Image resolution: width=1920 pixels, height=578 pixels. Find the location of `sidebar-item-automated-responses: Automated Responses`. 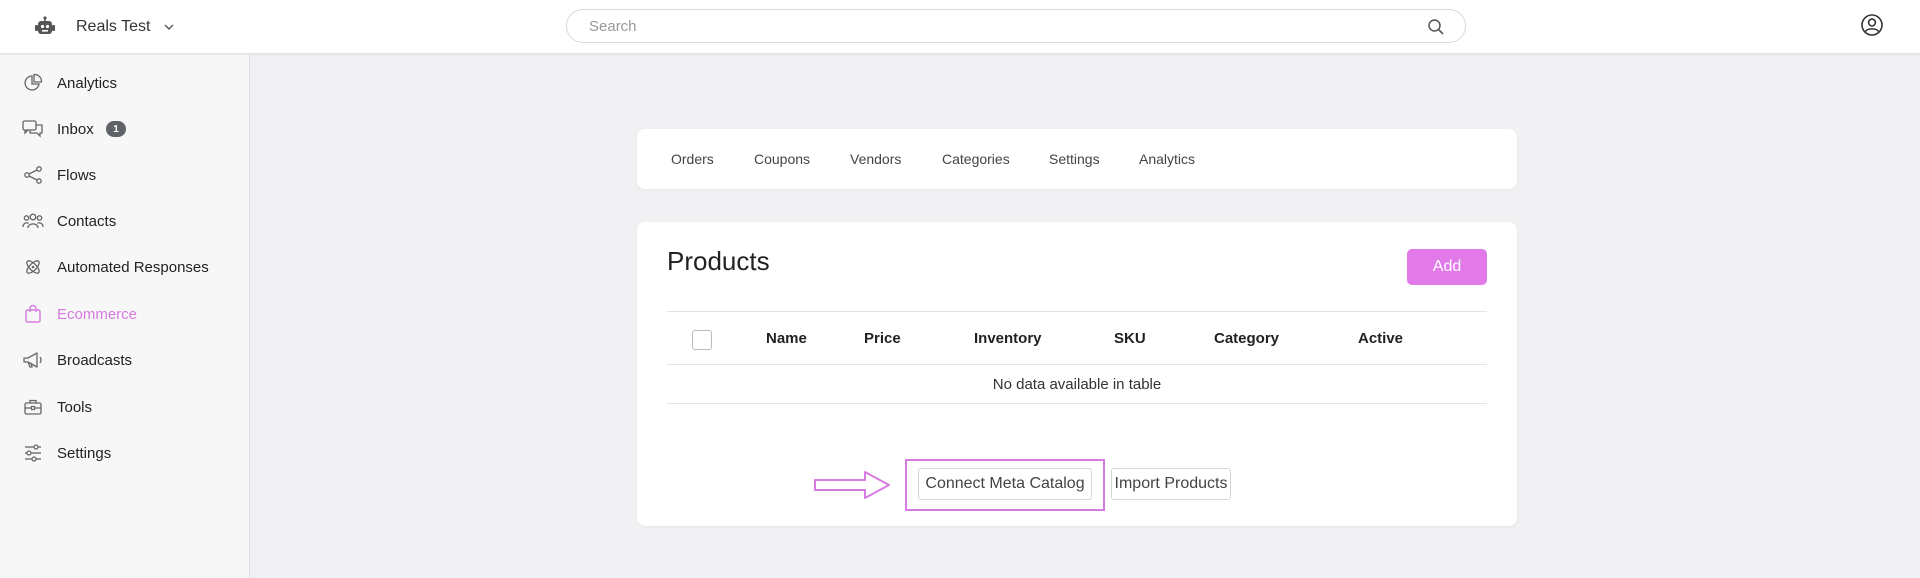

sidebar-item-automated-responses: Automated Responses is located at coordinates (124, 267).